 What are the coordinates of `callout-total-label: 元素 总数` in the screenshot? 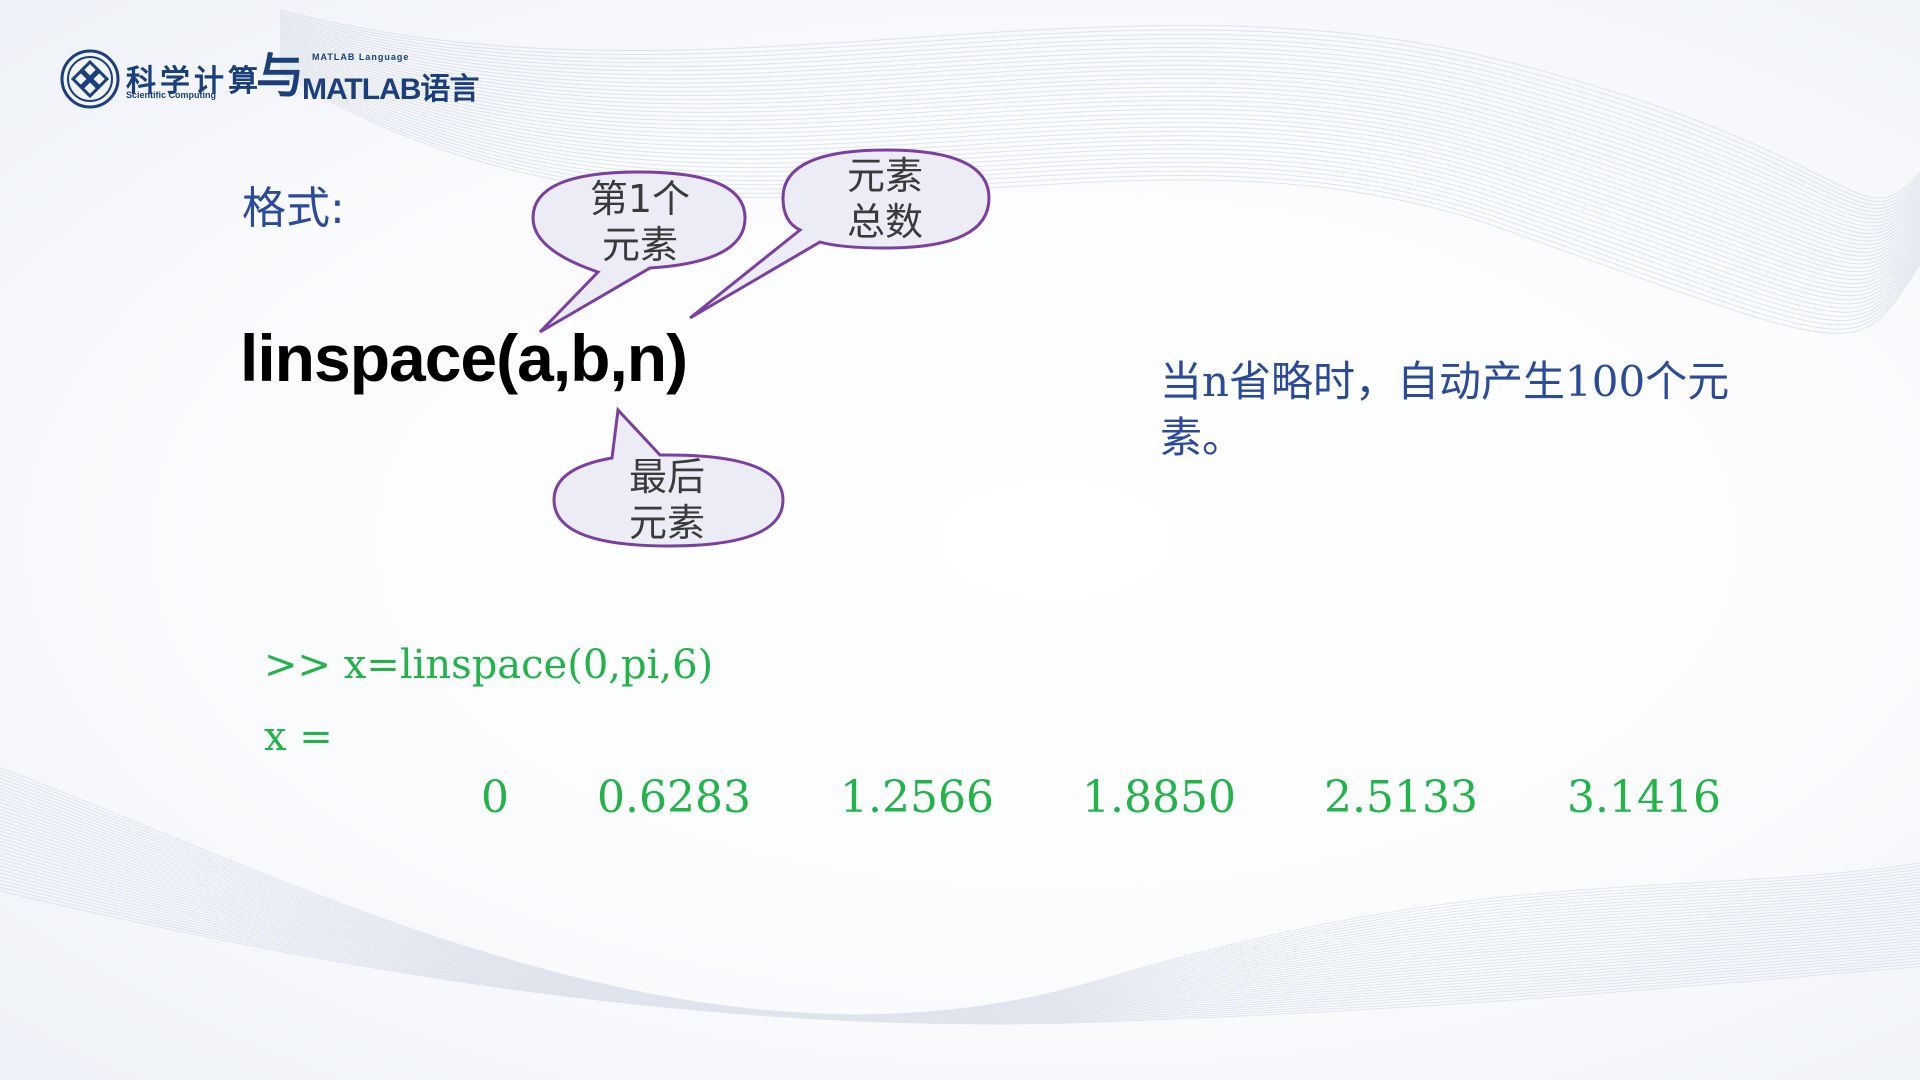 It's located at (885, 199).